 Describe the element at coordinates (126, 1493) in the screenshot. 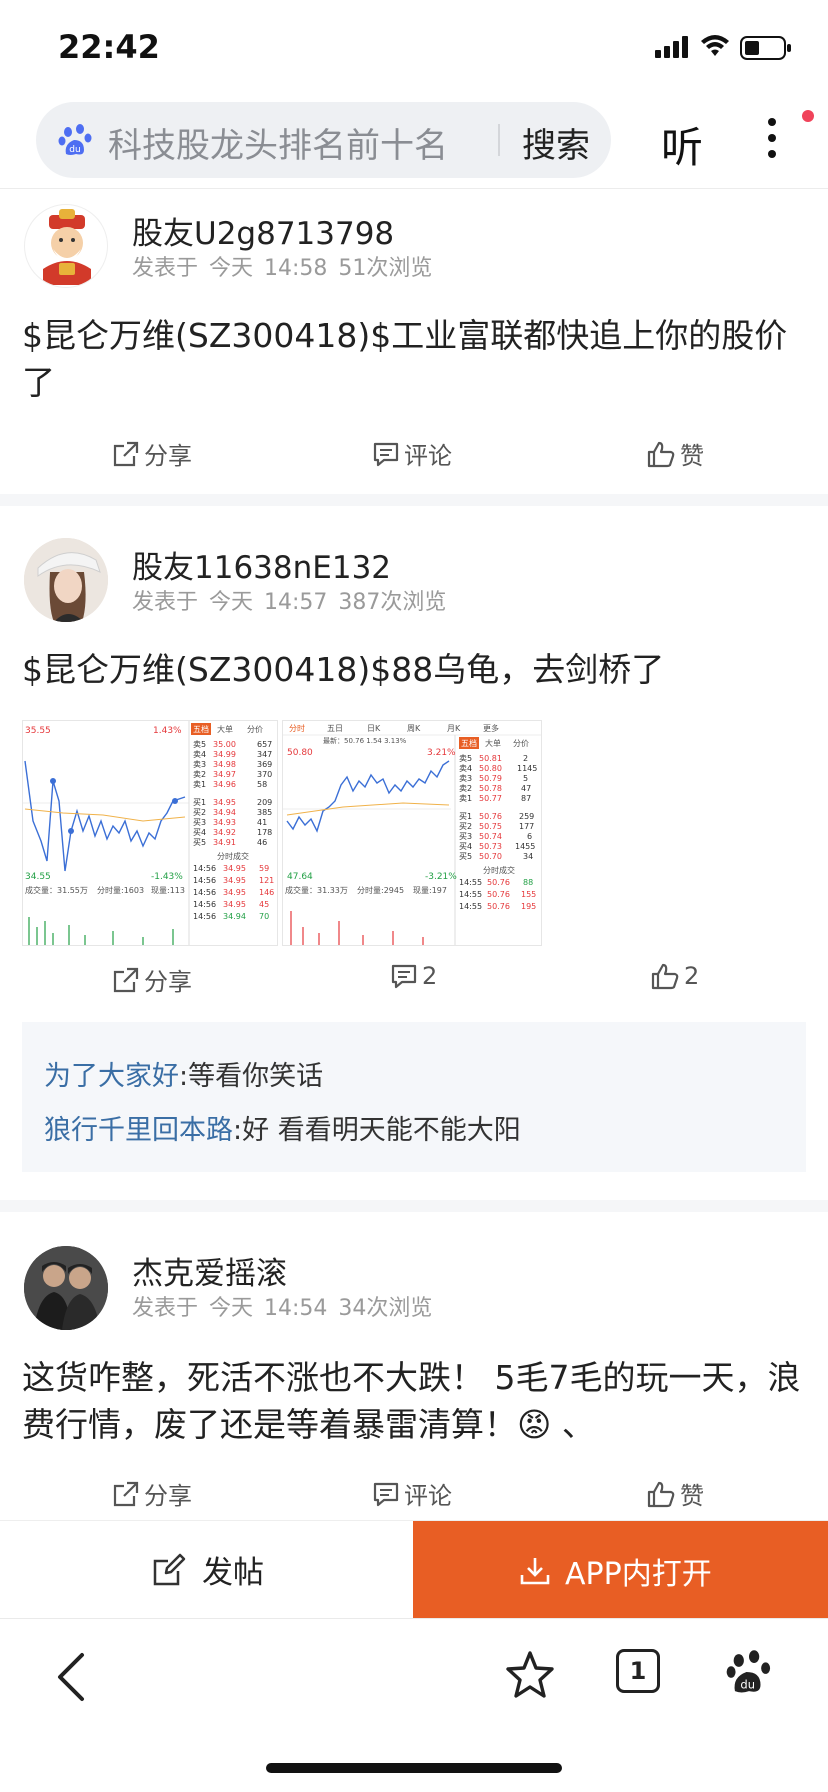

I see `share-icon` at that location.